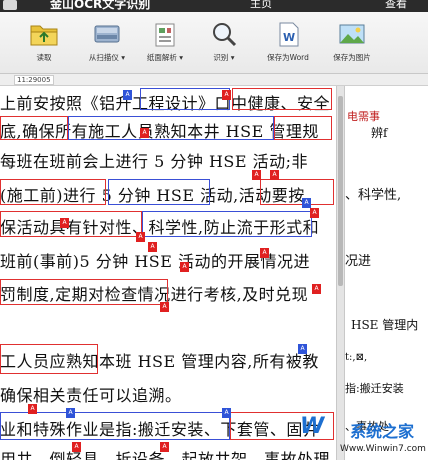 The width and height of the screenshot is (428, 460). I want to click on save-image-label: 保存为图片, so click(352, 57).